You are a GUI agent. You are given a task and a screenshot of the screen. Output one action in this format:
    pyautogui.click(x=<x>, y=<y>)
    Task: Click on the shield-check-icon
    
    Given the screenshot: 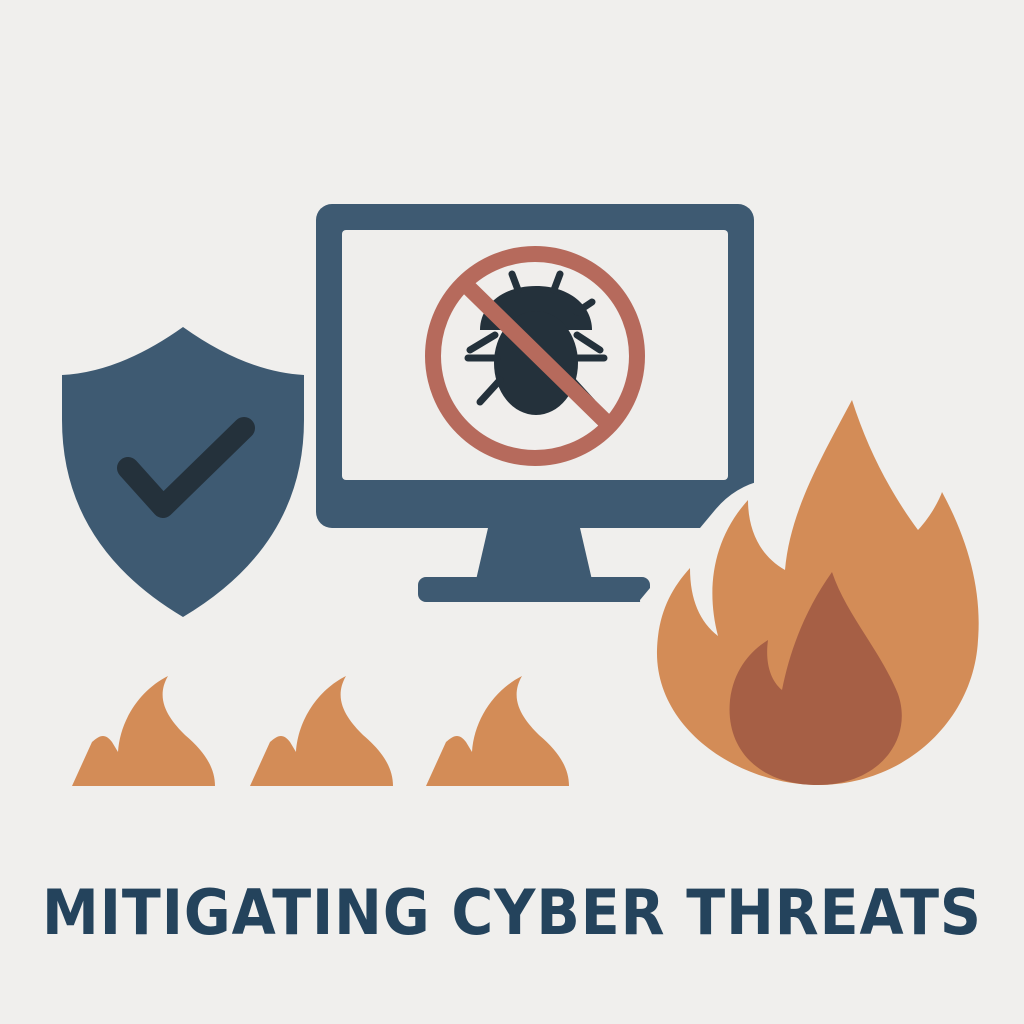 What is the action you would take?
    pyautogui.click(x=183, y=472)
    